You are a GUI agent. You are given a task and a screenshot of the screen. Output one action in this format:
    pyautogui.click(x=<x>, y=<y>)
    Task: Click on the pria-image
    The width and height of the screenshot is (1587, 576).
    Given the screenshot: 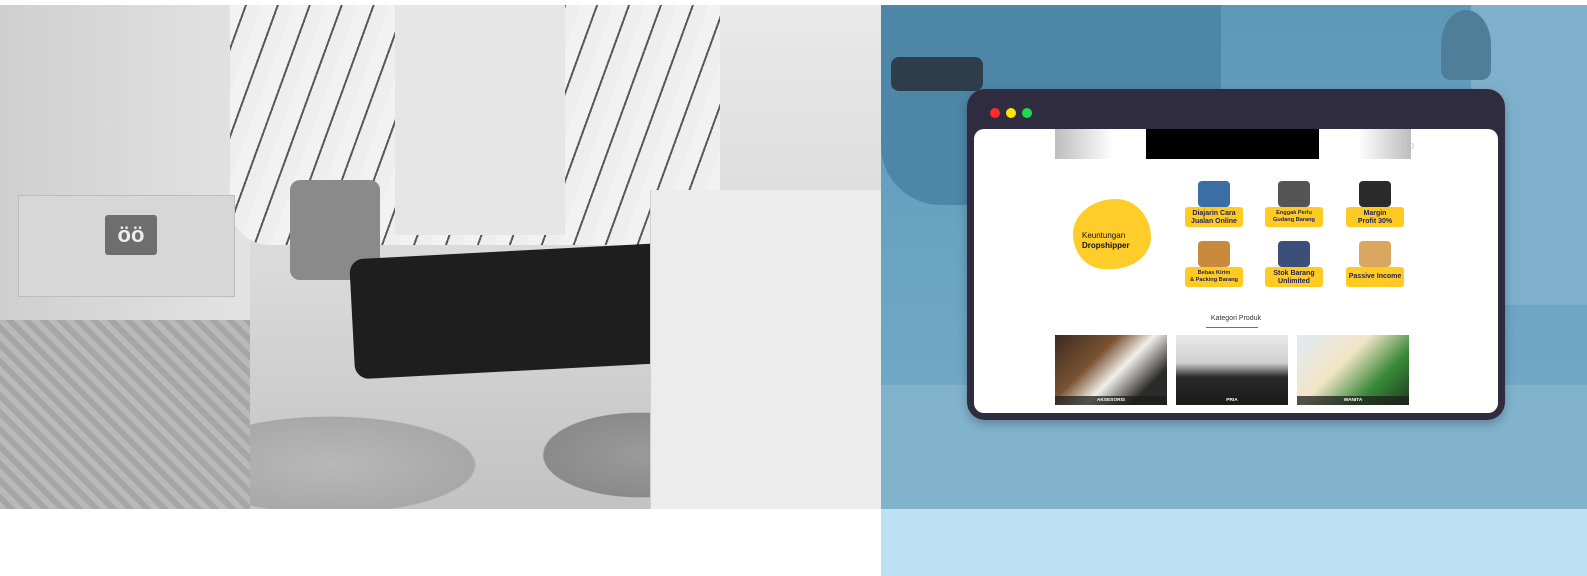 What is the action you would take?
    pyautogui.click(x=1232, y=370)
    